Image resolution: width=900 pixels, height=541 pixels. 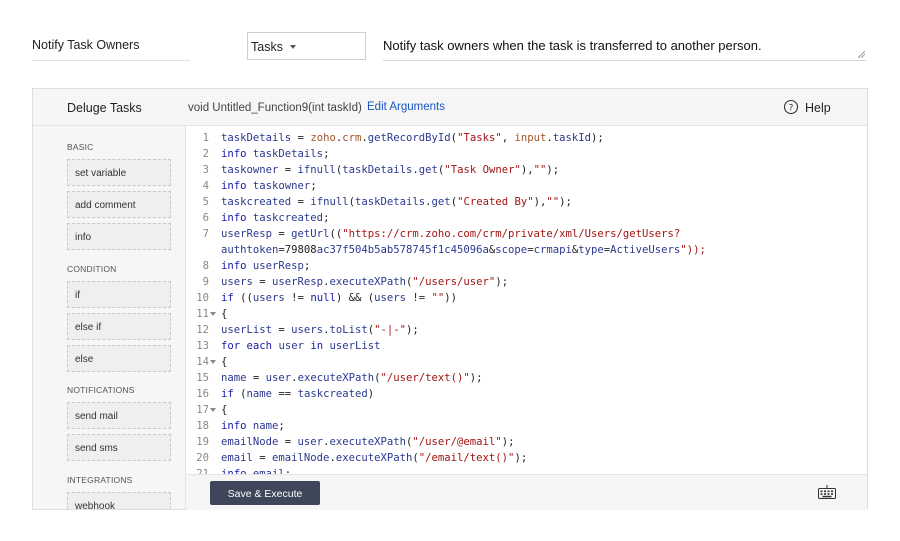 What do you see at coordinates (339, 298) in the screenshot?
I see `code-text: if ((users != null) && (users != ""))` at bounding box center [339, 298].